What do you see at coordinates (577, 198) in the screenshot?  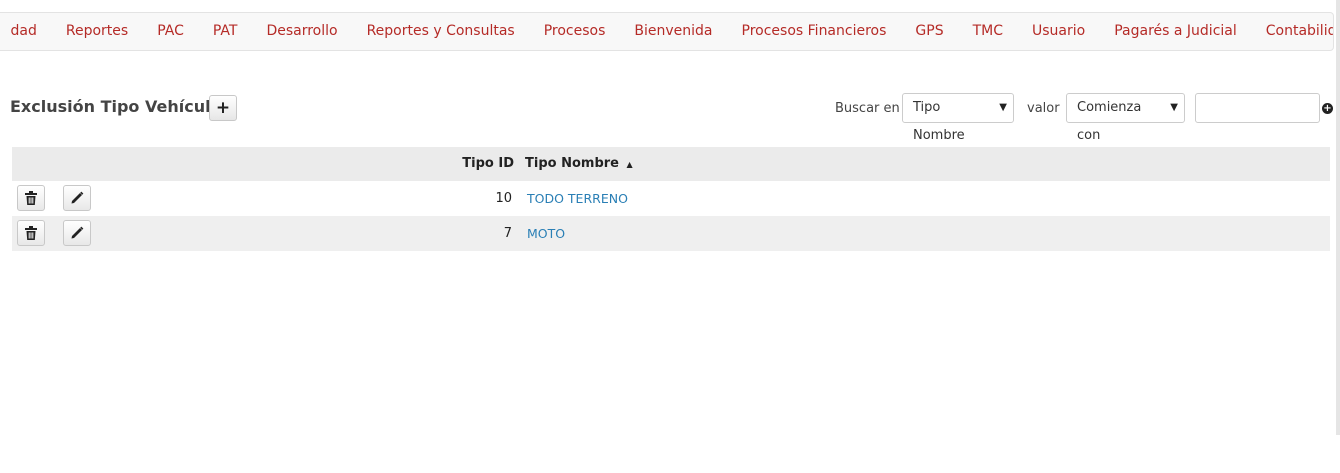 I see `cell-tipo-nombre-link: TODO TERRENO` at bounding box center [577, 198].